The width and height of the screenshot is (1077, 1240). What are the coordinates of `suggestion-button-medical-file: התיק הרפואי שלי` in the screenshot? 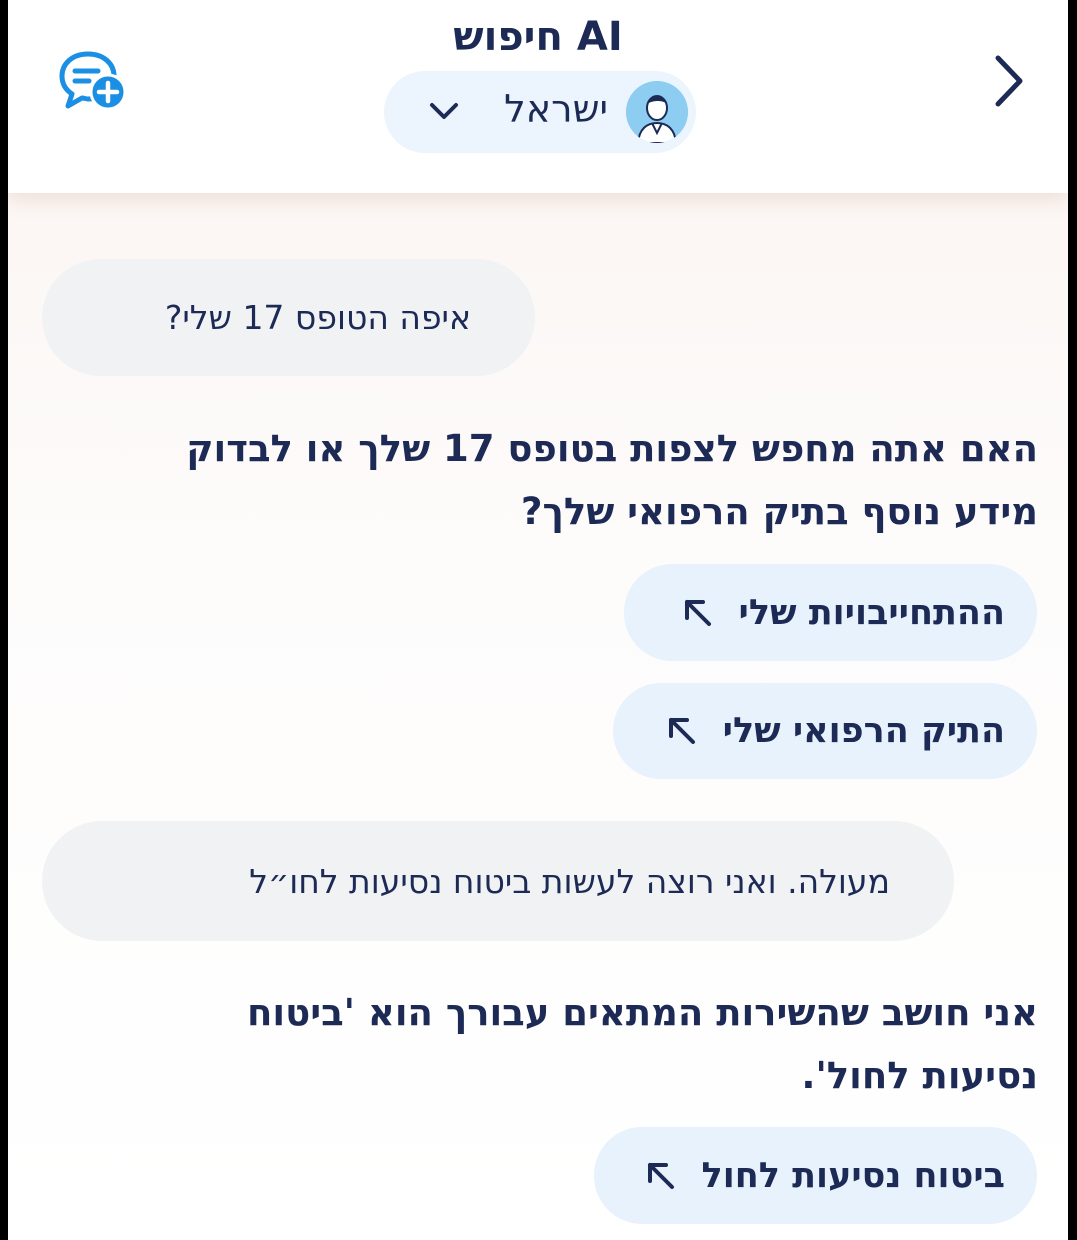 It's located at (825, 731).